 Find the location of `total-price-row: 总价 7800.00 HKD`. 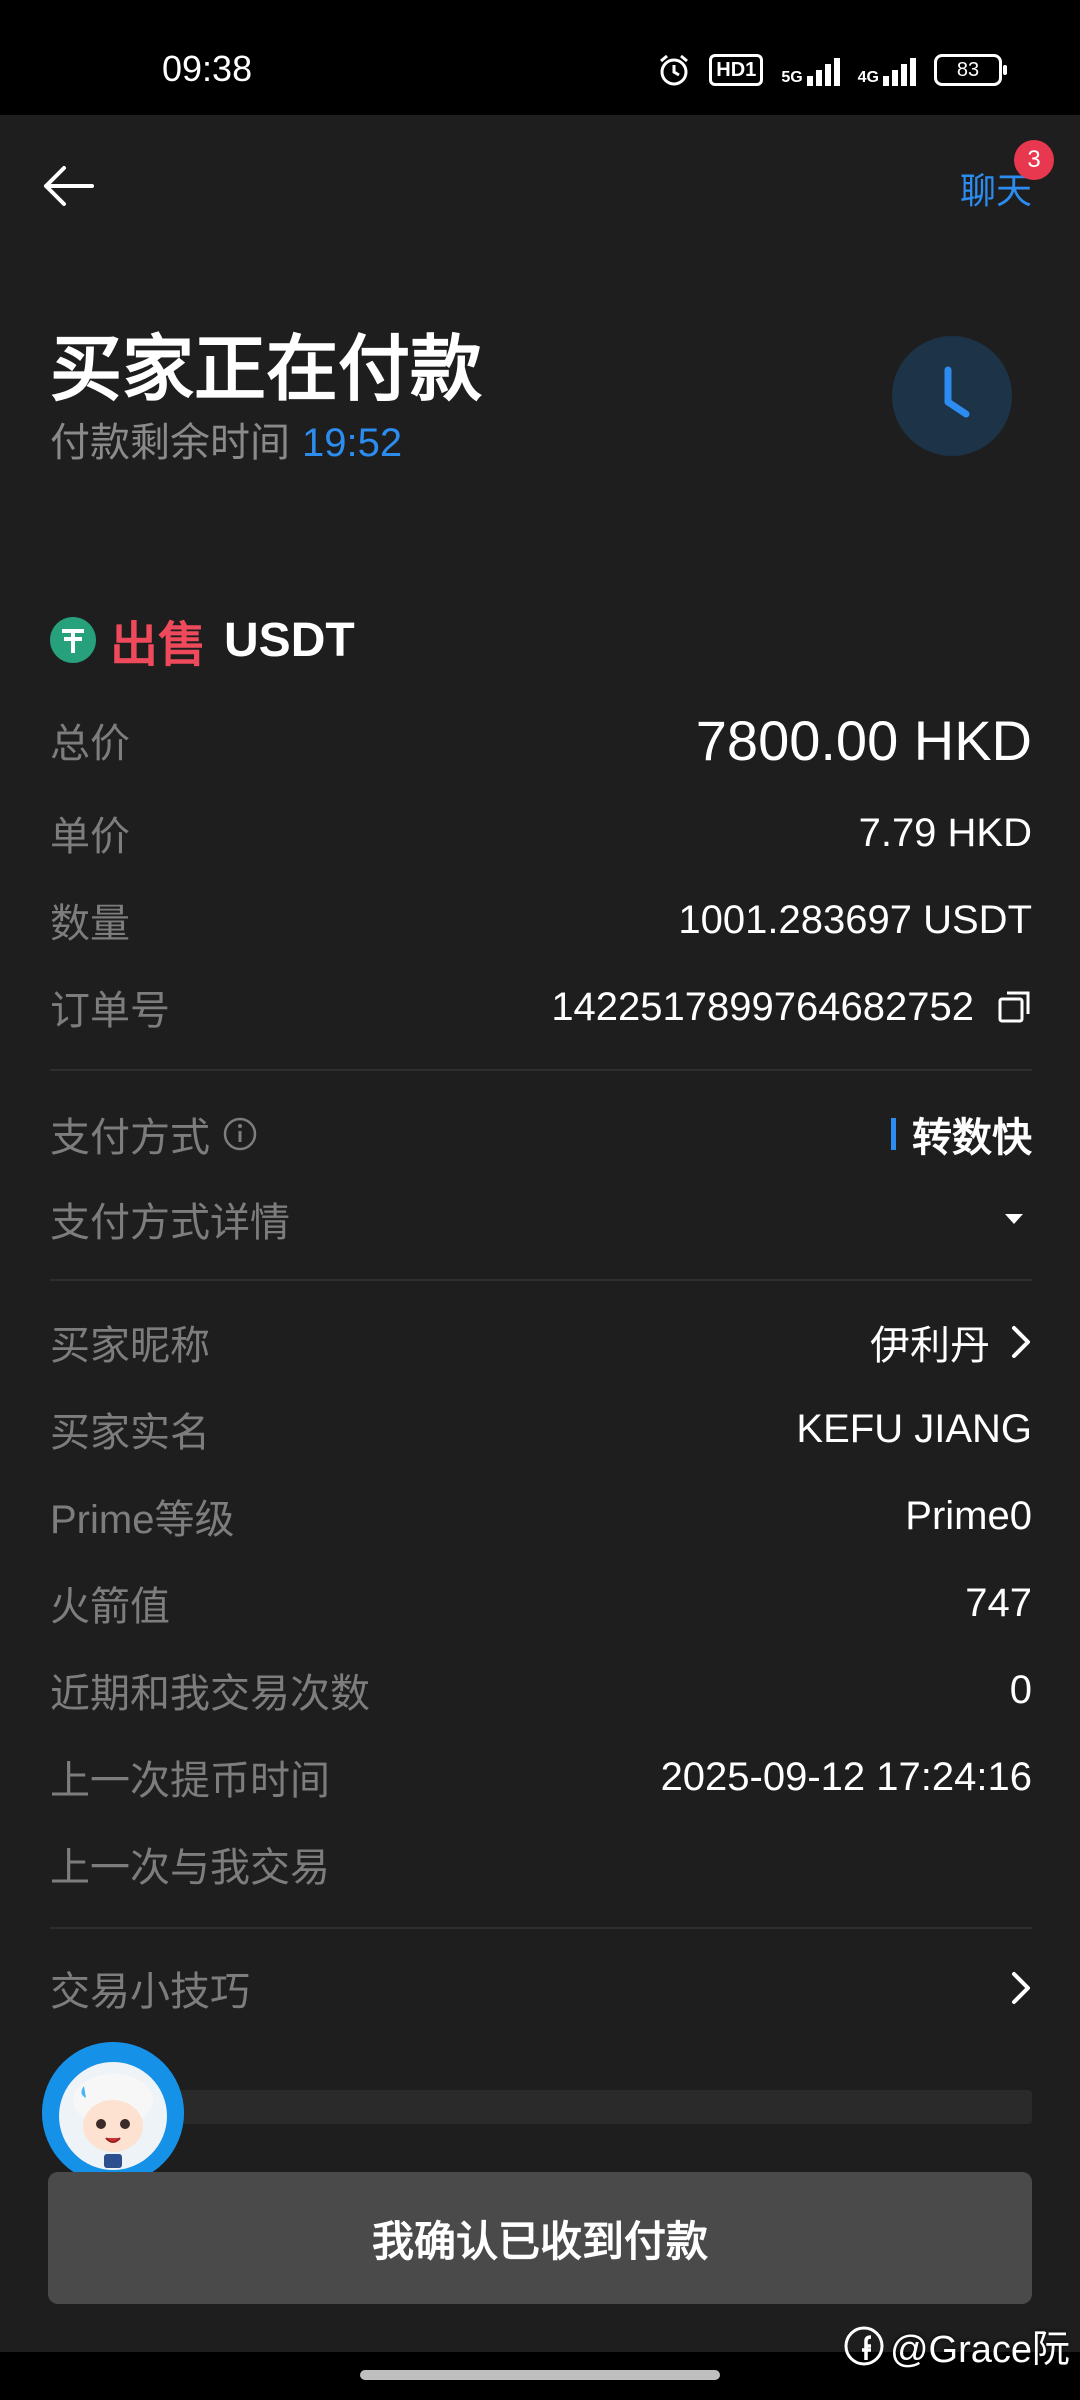

total-price-row: 总价 7800.00 HKD is located at coordinates (541, 740).